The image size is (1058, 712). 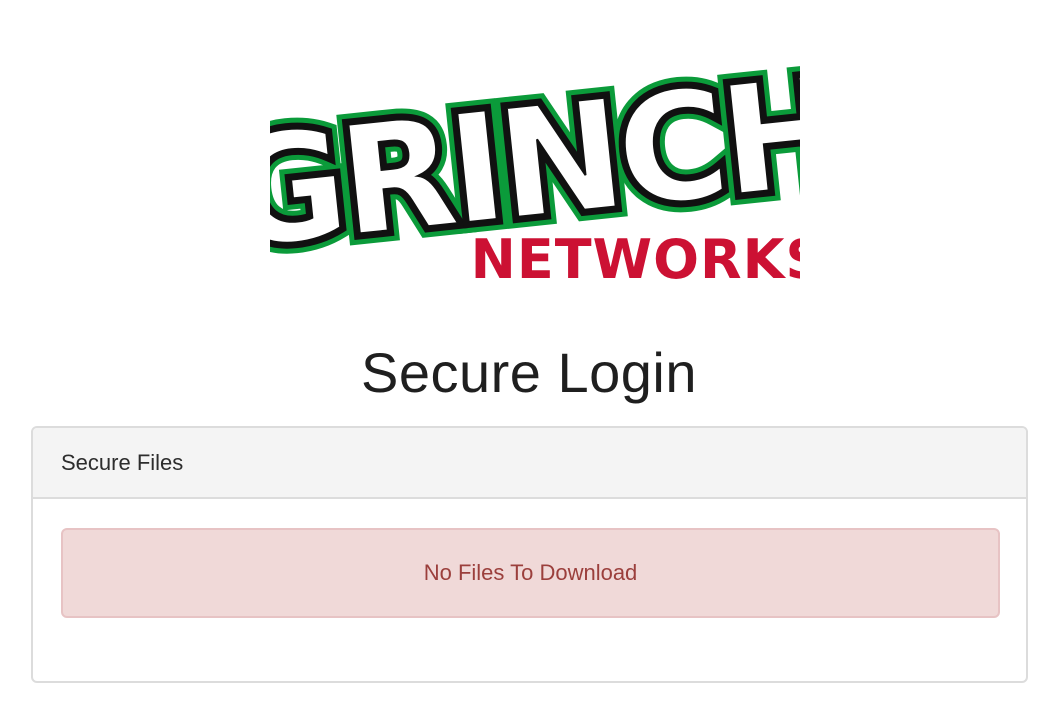 What do you see at coordinates (635, 259) in the screenshot?
I see `svg-text: NETWORKS` at bounding box center [635, 259].